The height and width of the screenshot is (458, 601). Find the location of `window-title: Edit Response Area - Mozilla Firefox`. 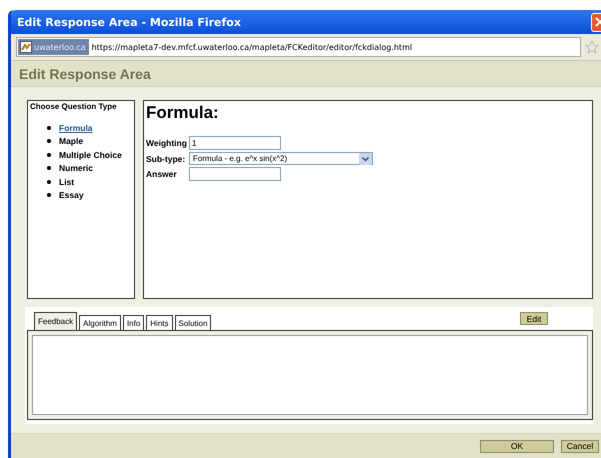

window-title: Edit Response Area - Mozilla Firefox is located at coordinates (129, 22).